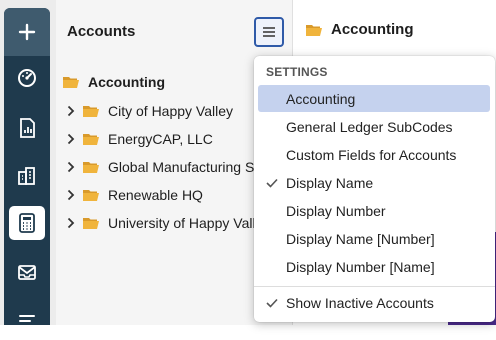 This screenshot has height=340, width=496. I want to click on tree-item: University of Happy Valley, so click(167, 223).